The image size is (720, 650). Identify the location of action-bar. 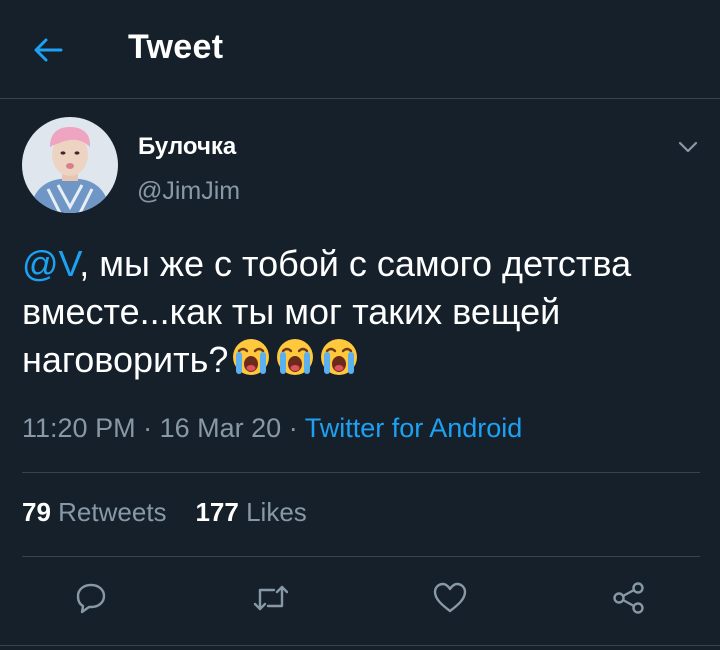
(360, 598).